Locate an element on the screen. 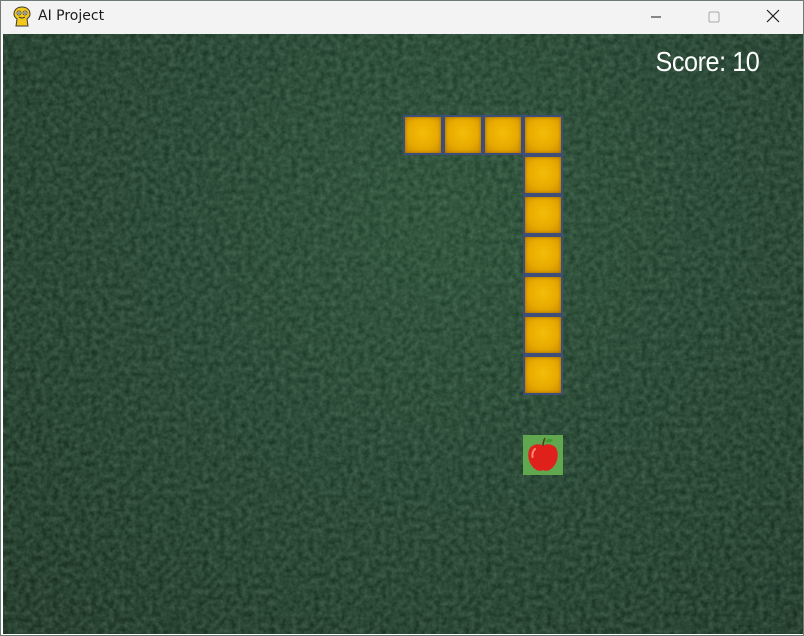 This screenshot has height=636, width=804. apple-icon is located at coordinates (543, 458).